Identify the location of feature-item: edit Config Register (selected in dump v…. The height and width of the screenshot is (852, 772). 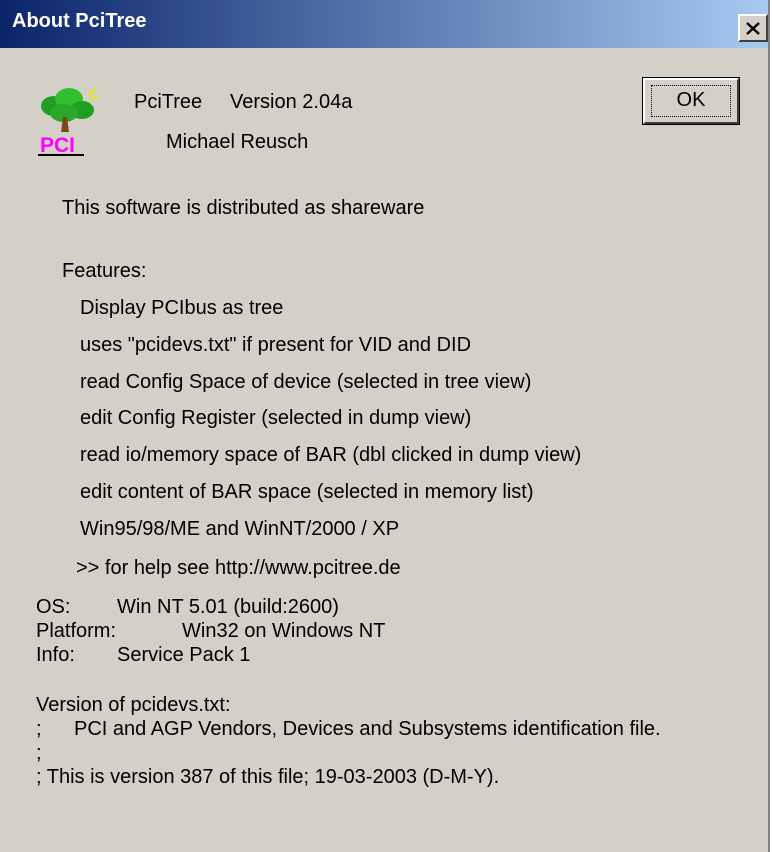
(276, 418).